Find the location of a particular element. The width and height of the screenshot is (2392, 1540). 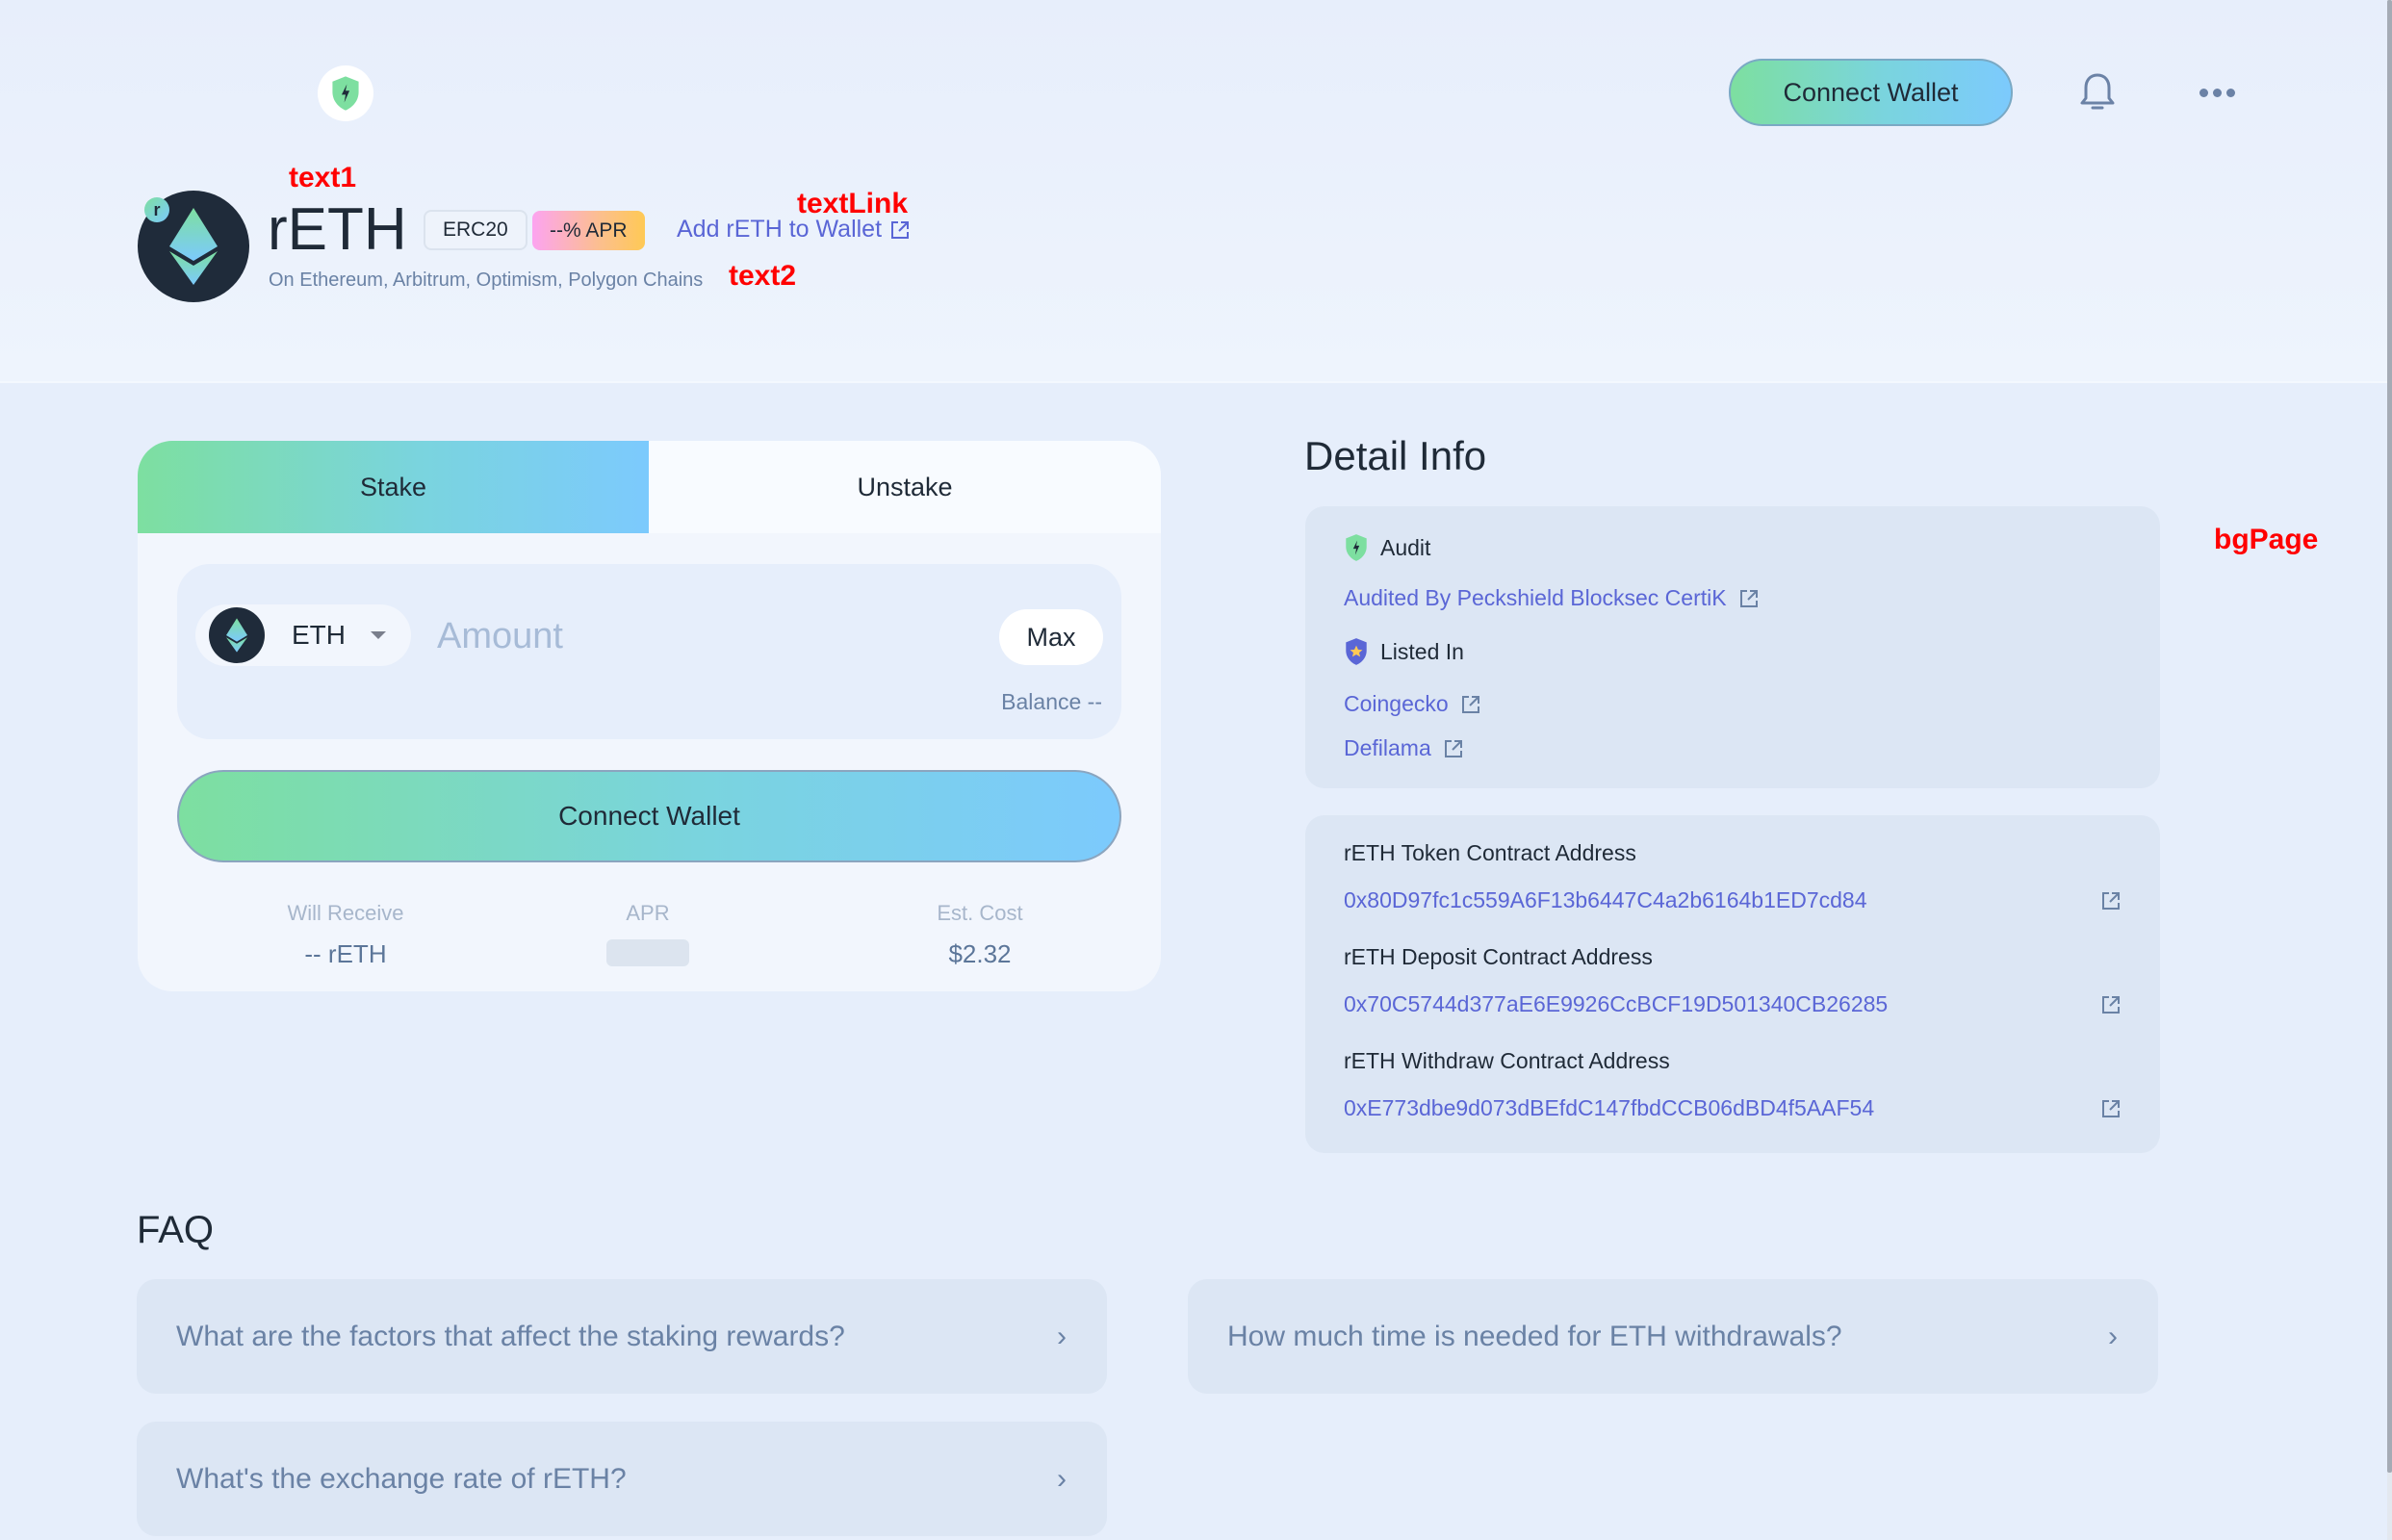

app-logo is located at coordinates (345, 93).